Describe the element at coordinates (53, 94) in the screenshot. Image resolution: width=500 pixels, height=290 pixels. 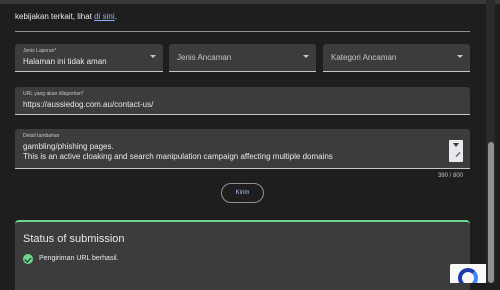
I see `url-label: URL yang akan dilaporkan*` at that location.